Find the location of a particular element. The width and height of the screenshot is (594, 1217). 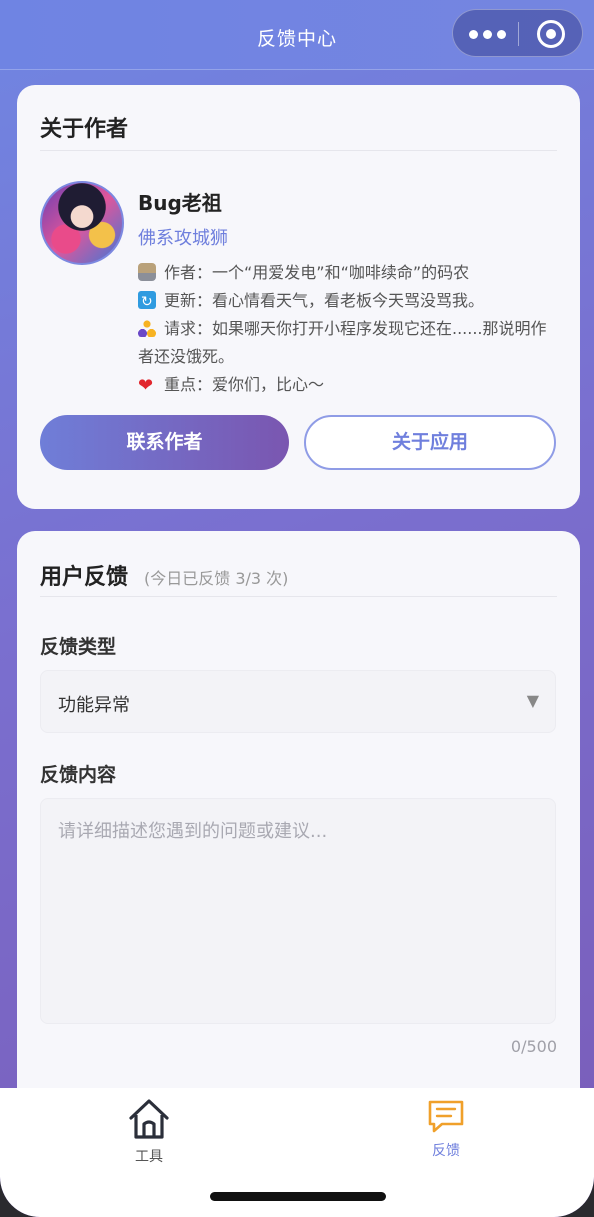

feedback-type-label: 反馈类型 is located at coordinates (78, 647).